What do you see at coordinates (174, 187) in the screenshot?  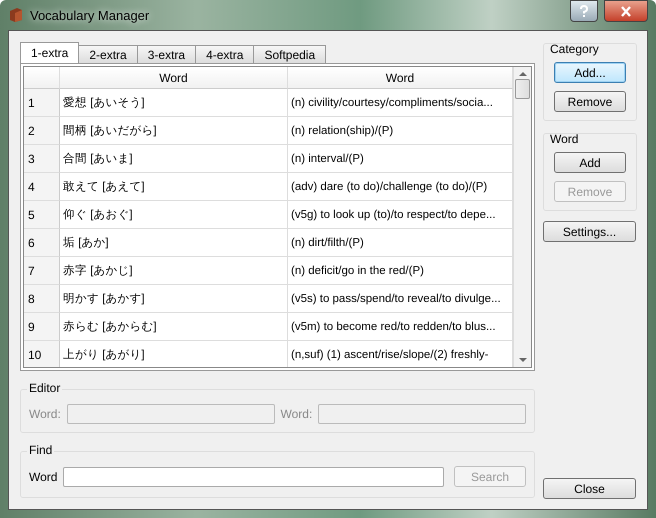 I see `table-cell: 敢えて [あえて]` at bounding box center [174, 187].